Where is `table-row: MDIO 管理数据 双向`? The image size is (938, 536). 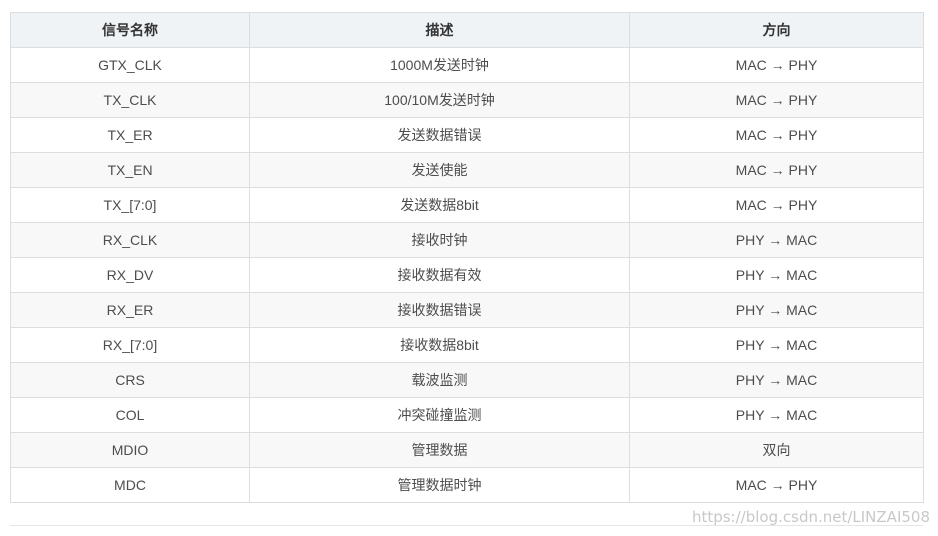 table-row: MDIO 管理数据 双向 is located at coordinates (467, 450).